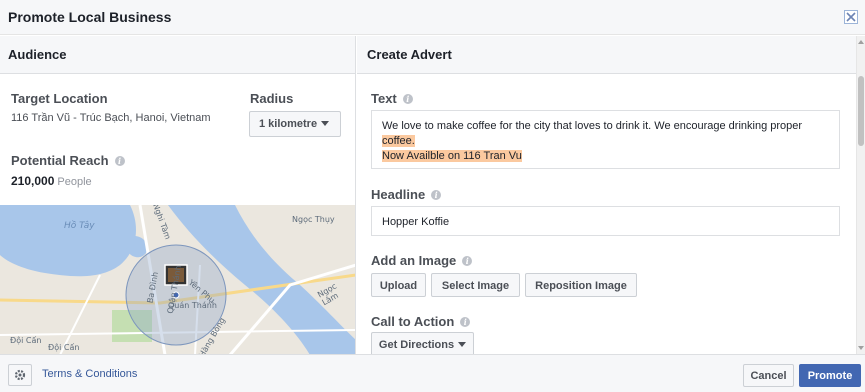 The image size is (865, 392). What do you see at coordinates (611, 55) in the screenshot?
I see `create-advert-heading: Create Advert` at bounding box center [611, 55].